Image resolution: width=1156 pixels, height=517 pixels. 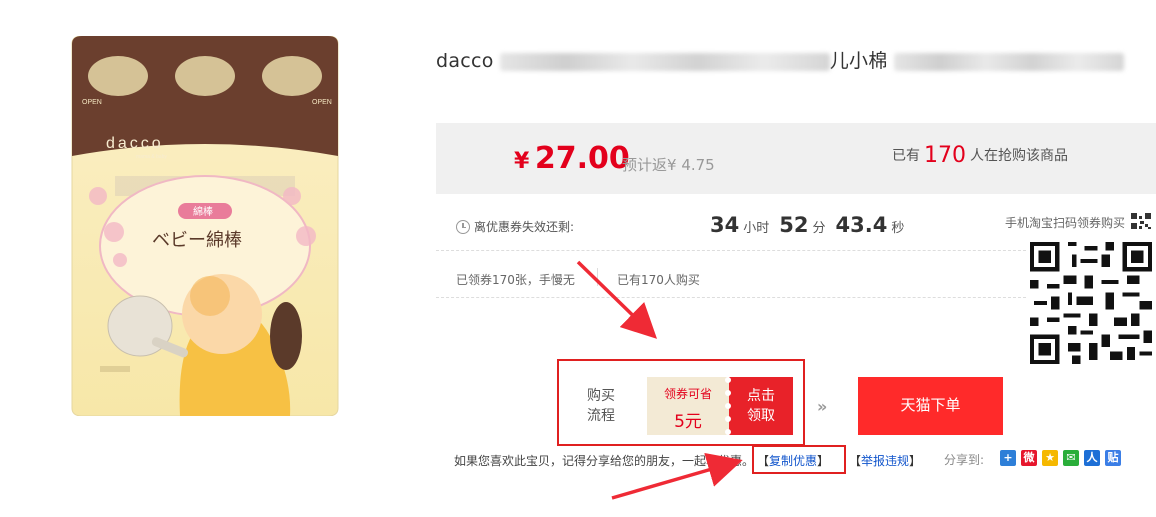 What do you see at coordinates (92, 102) in the screenshot?
I see `open-label-left: OPEN` at bounding box center [92, 102].